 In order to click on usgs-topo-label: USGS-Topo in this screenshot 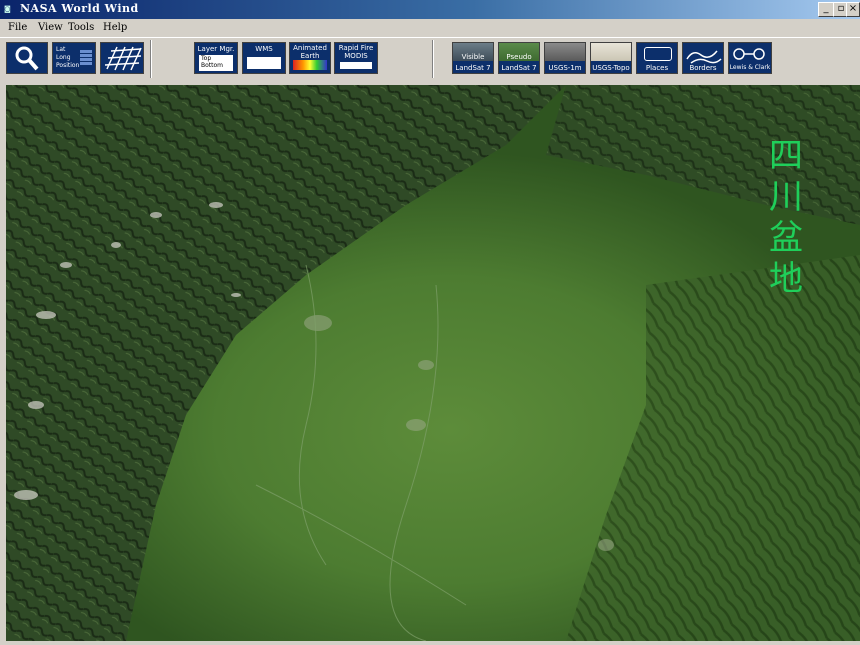, I will do `click(611, 68)`.